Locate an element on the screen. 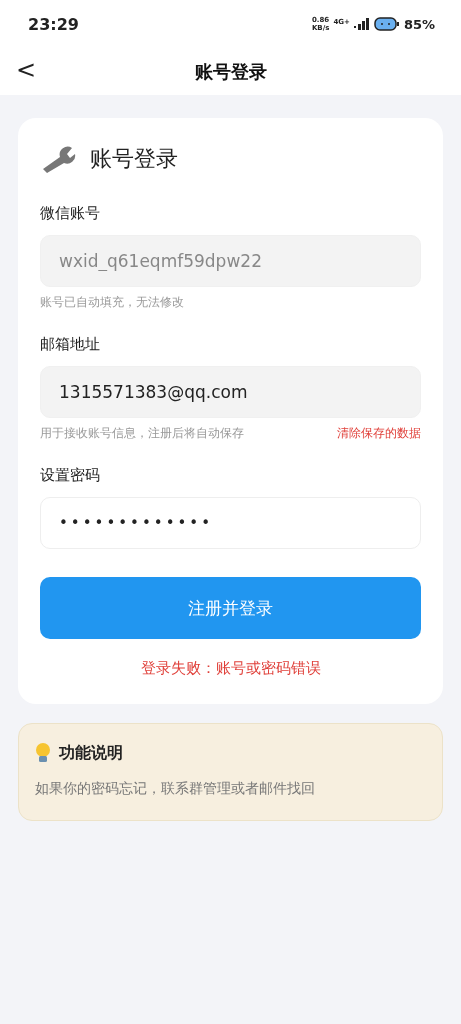 The width and height of the screenshot is (461, 1024). back-button: < is located at coordinates (26, 70).